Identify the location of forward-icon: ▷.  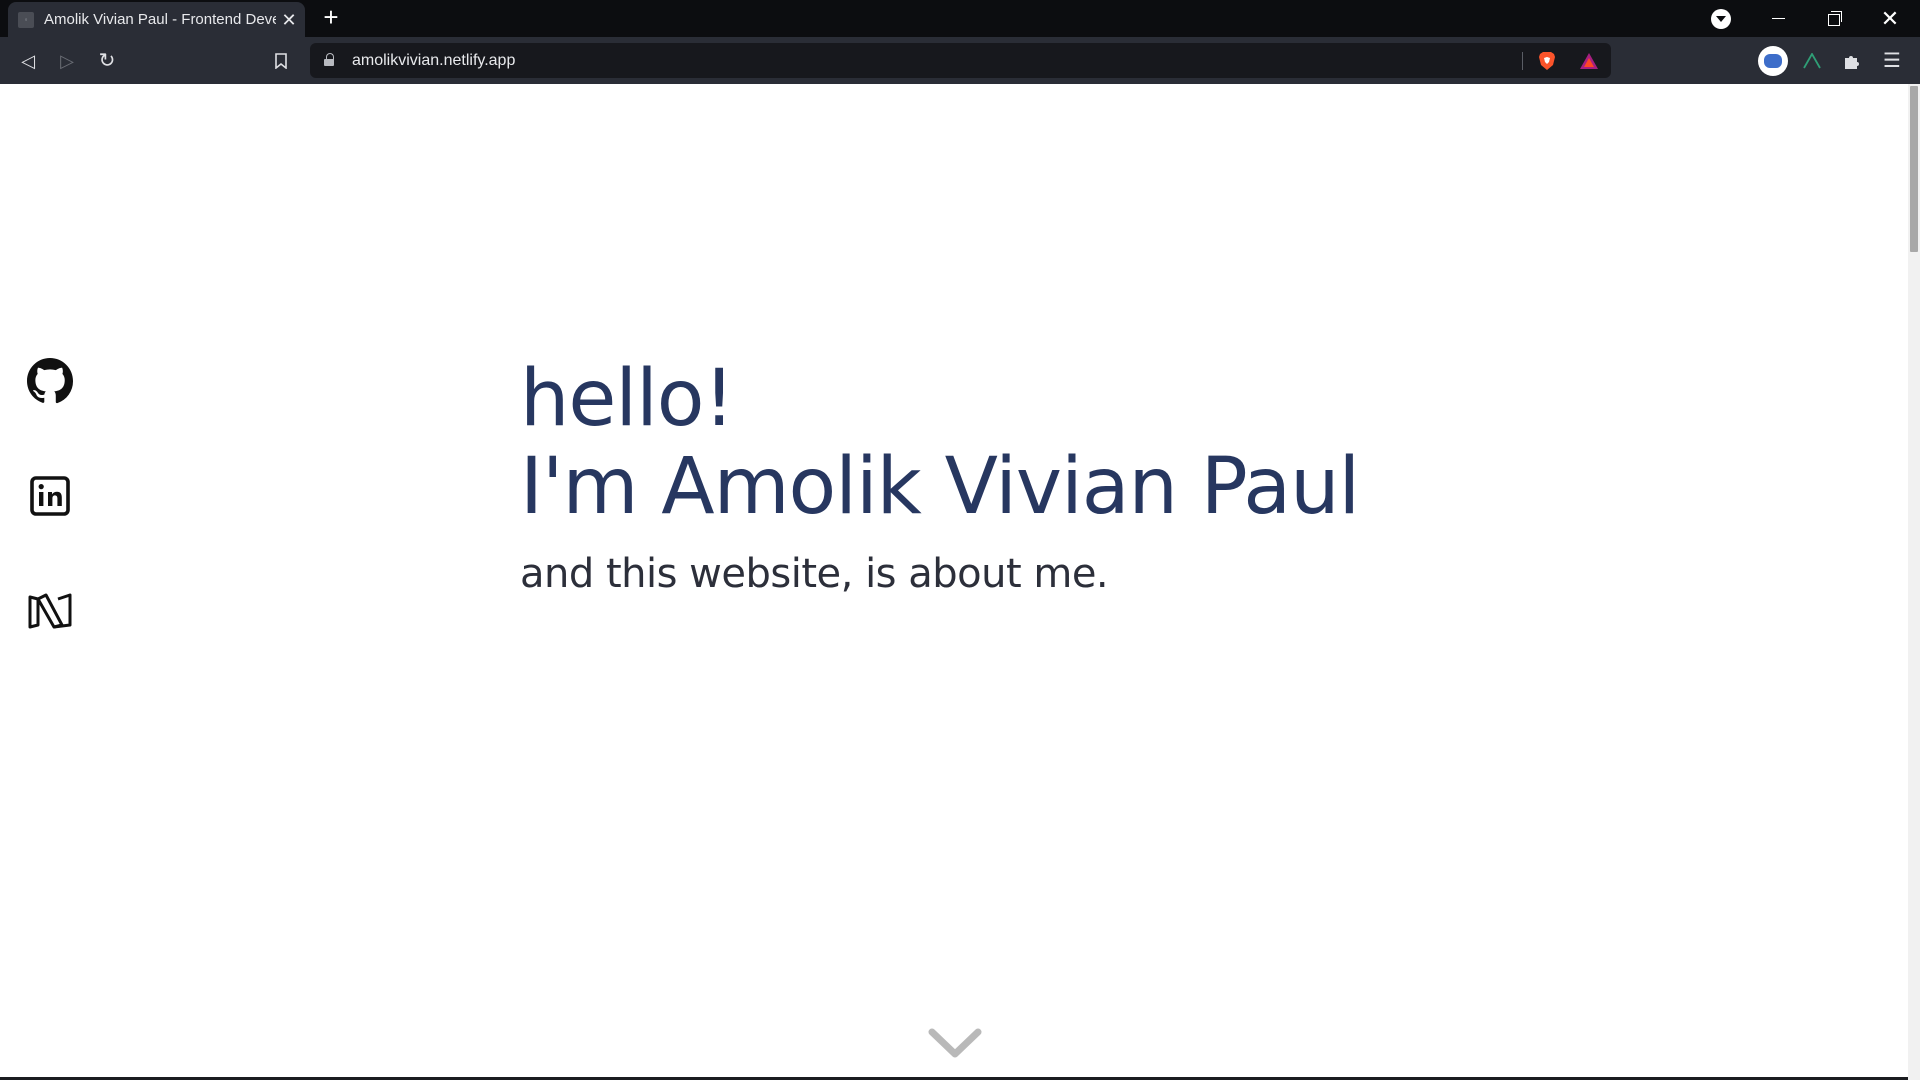
(67, 61).